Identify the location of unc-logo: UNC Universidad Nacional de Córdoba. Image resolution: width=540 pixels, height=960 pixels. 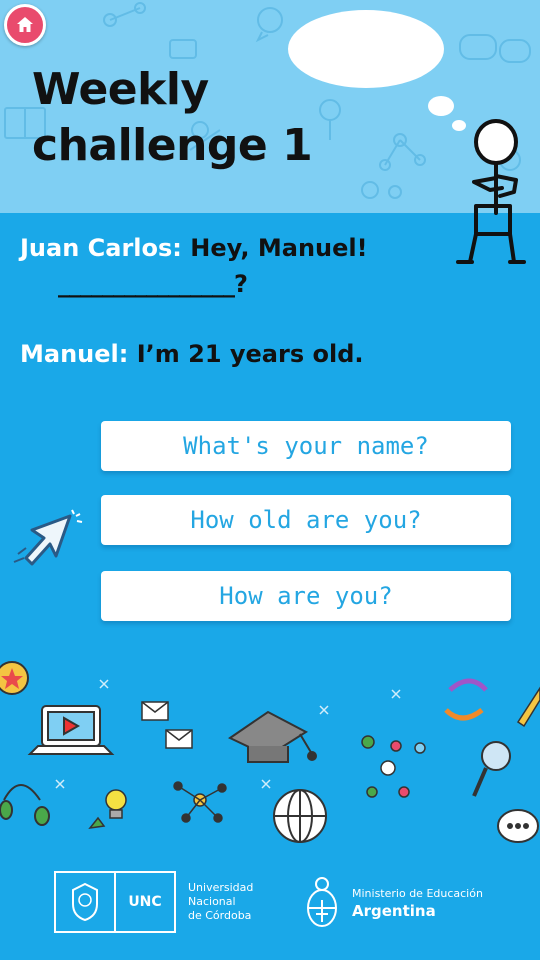
(153, 902).